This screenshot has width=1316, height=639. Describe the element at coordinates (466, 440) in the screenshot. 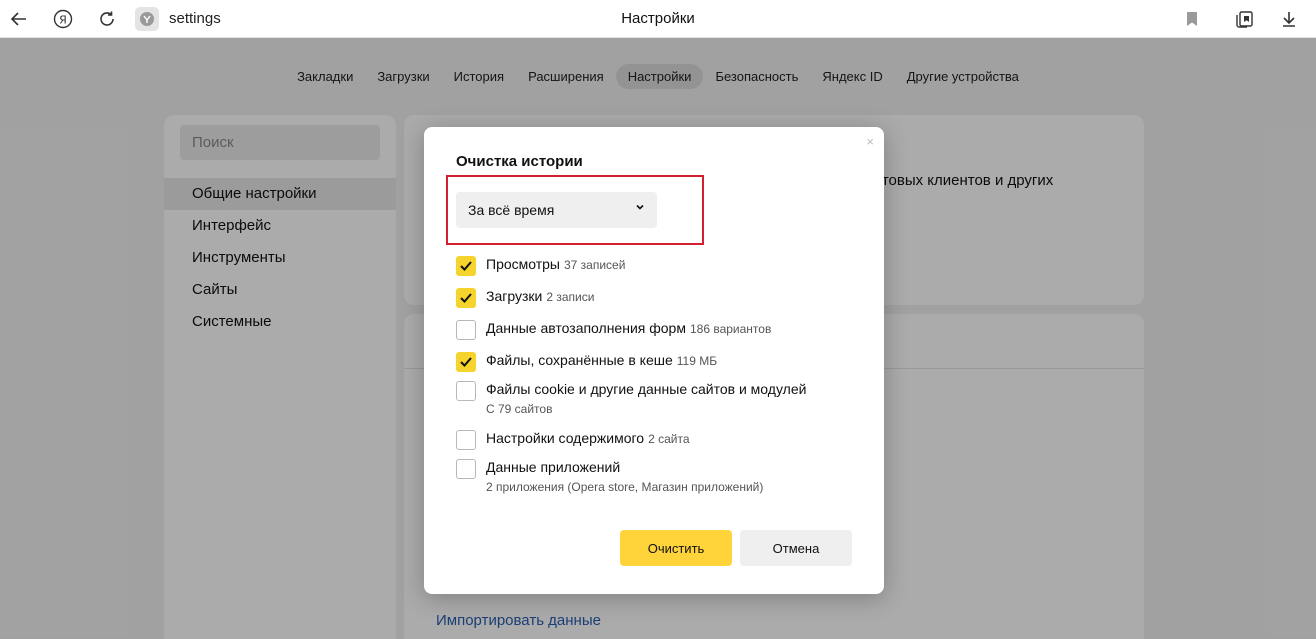

I see `checkbox-content-settings` at that location.